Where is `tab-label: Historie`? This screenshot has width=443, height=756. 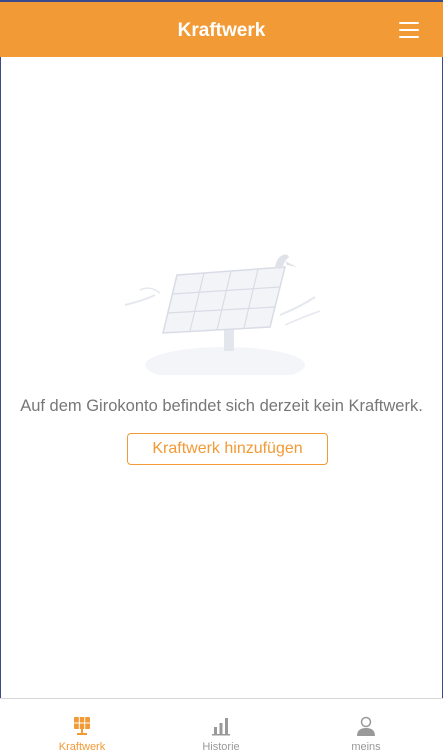
tab-label: Historie is located at coordinates (221, 747).